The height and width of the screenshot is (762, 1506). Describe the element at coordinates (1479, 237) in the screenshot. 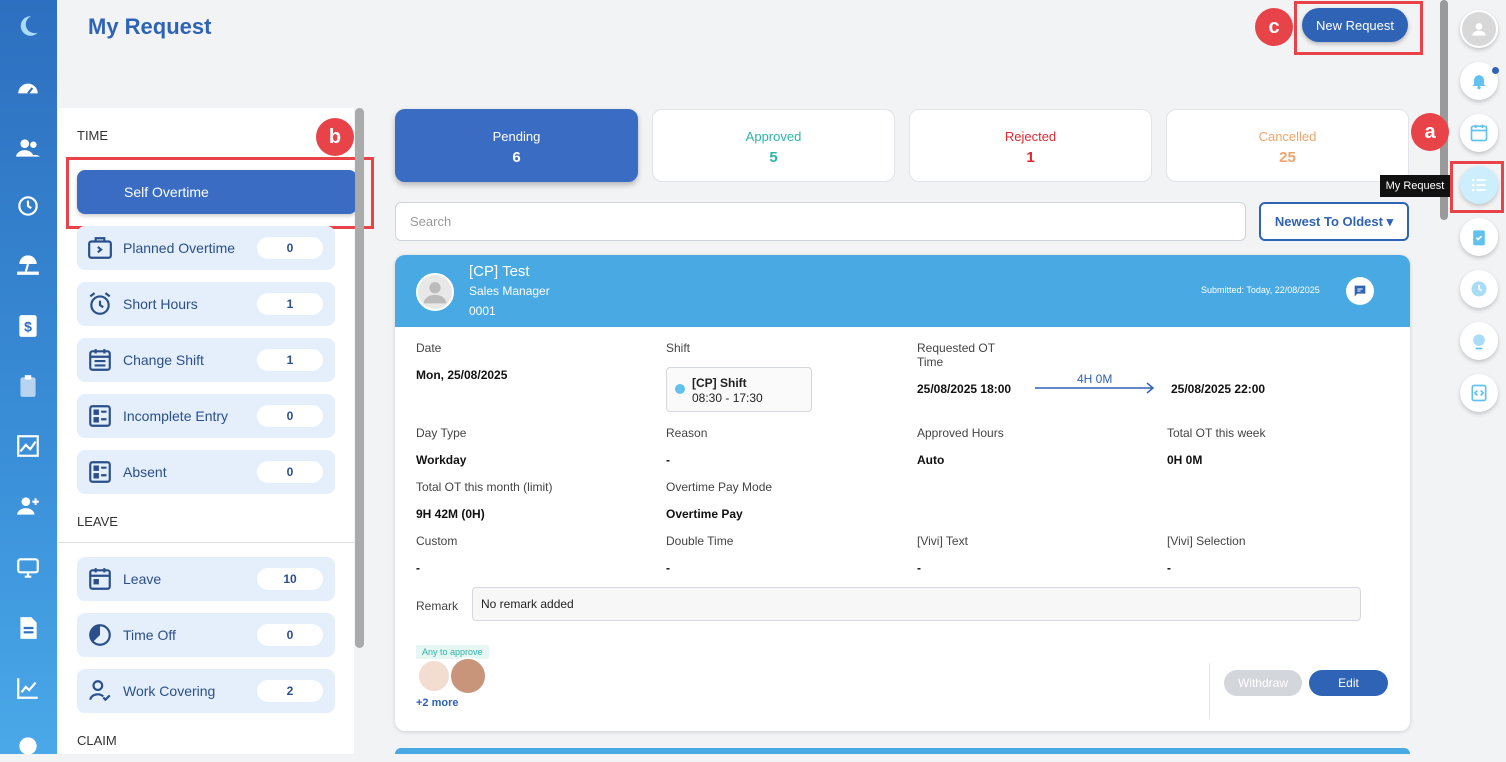

I see `clipboard-check-icon` at that location.